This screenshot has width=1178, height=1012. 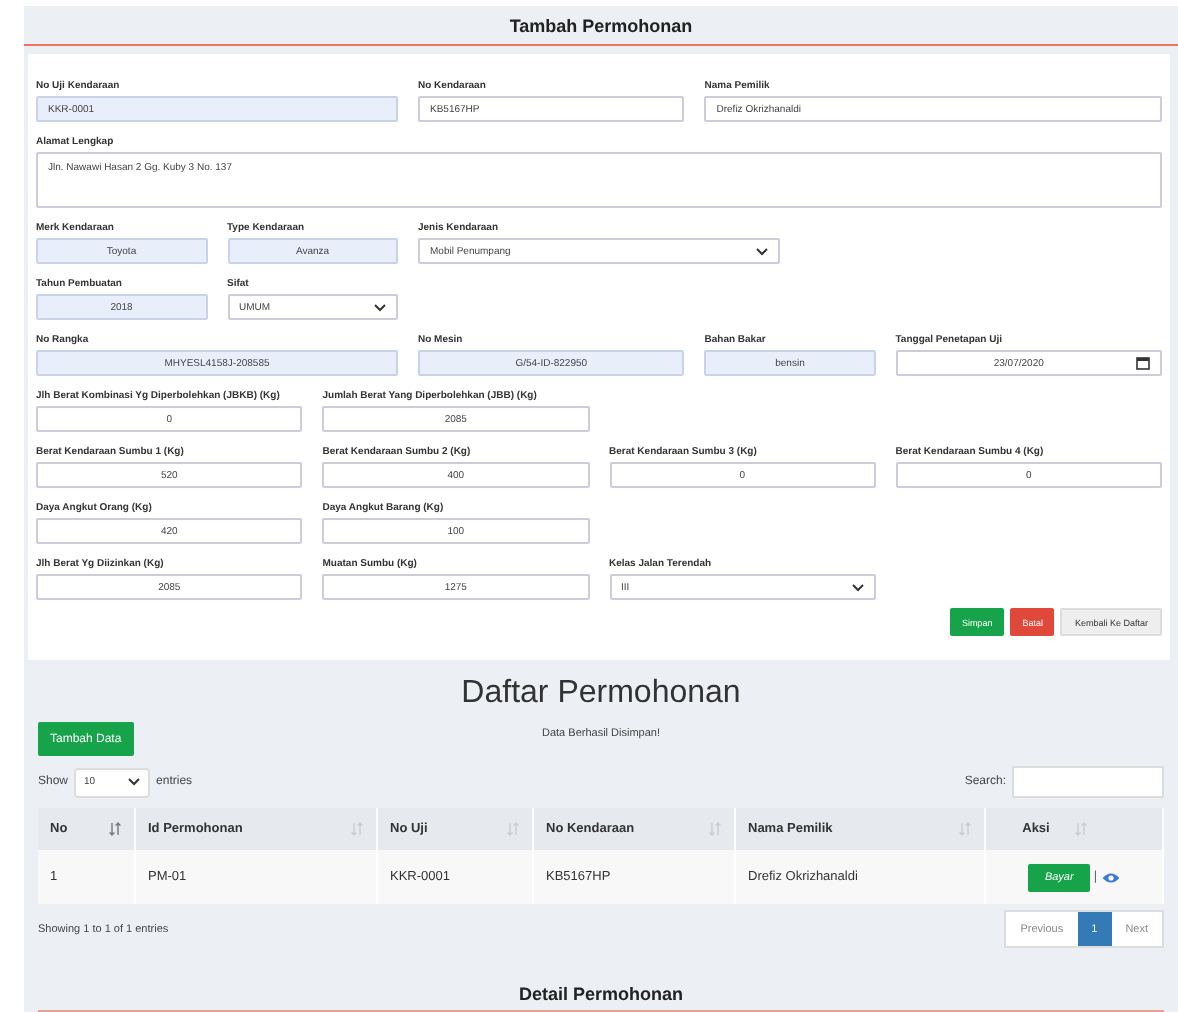 I want to click on section-title: Detail Permohonan, so click(x=601, y=998).